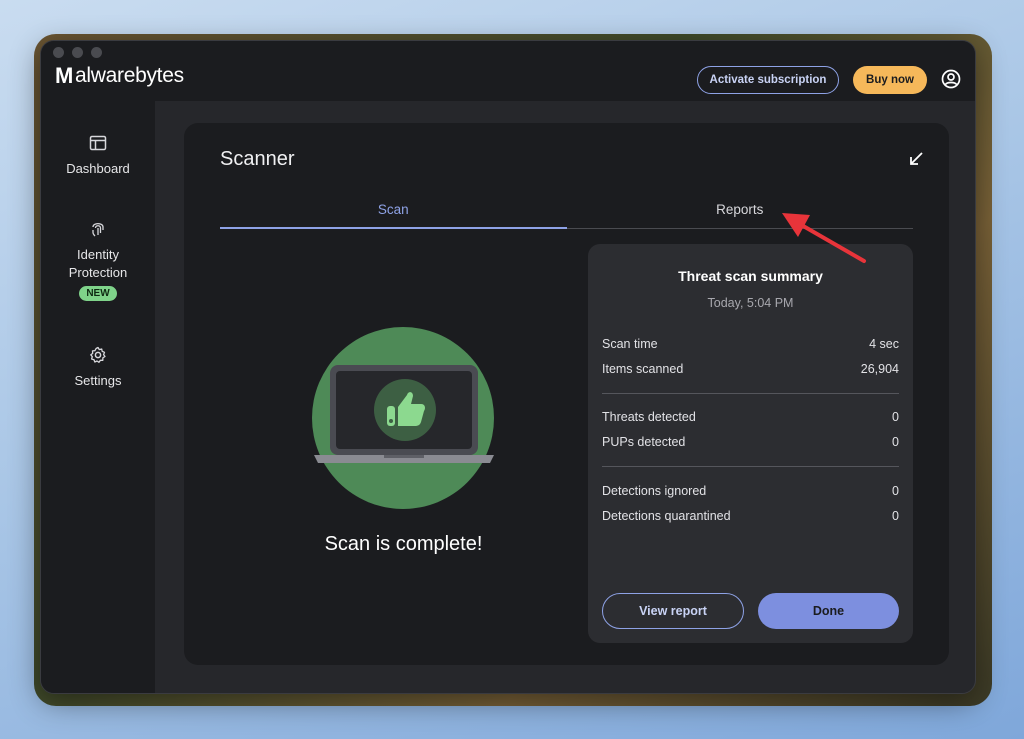 This screenshot has width=1024, height=739. Describe the element at coordinates (828, 611) in the screenshot. I see `done-button: Done` at that location.